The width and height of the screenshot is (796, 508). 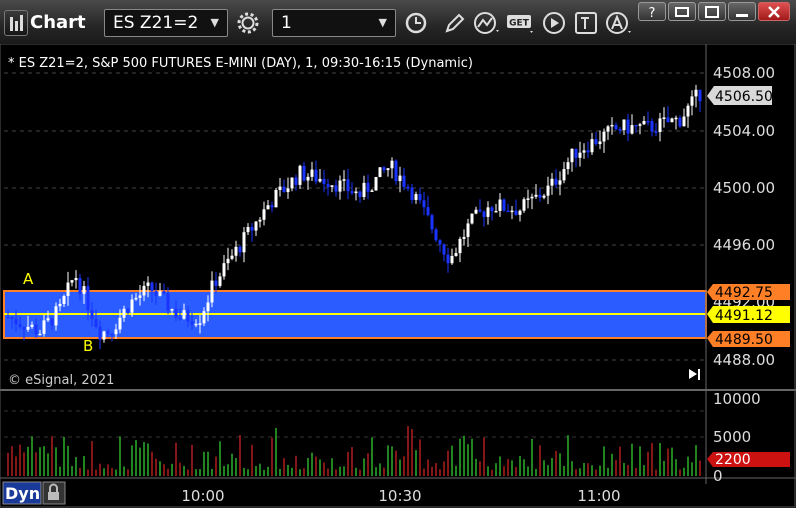 I want to click on time-tick: 10:00, so click(x=202, y=496).